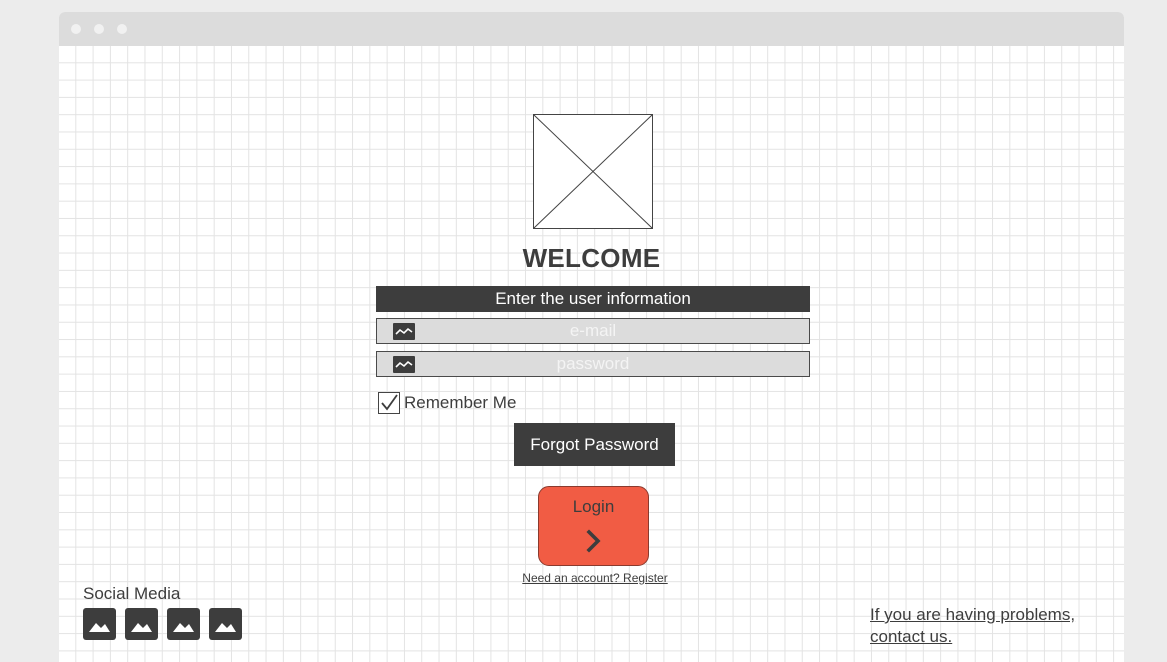  I want to click on email-field: e-mail, so click(593, 331).